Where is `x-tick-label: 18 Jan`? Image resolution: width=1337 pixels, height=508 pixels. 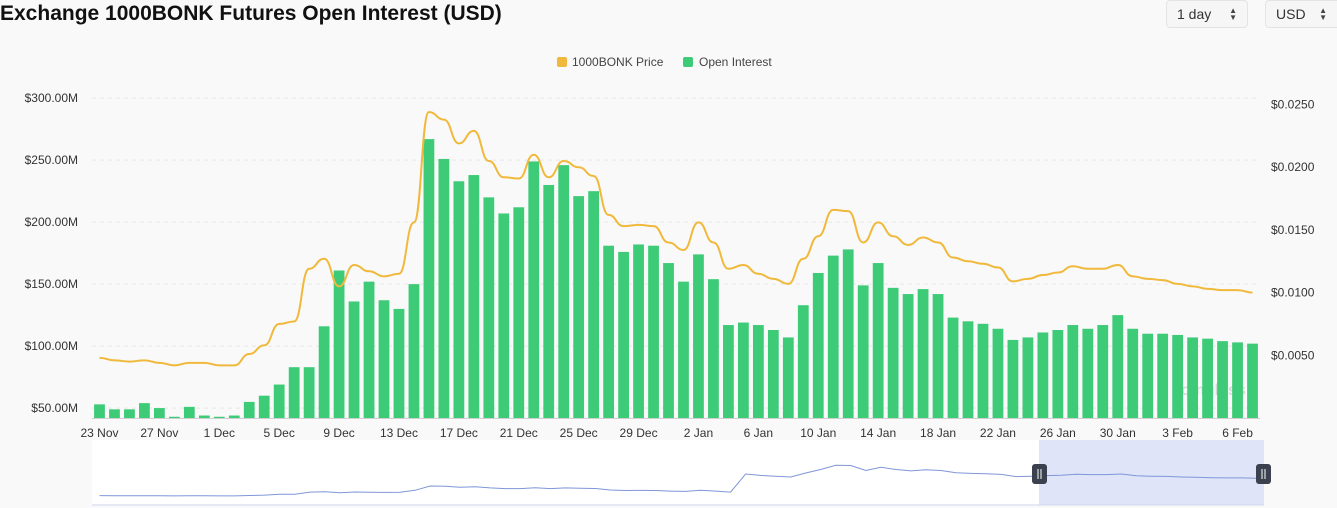
x-tick-label: 18 Jan is located at coordinates (938, 433).